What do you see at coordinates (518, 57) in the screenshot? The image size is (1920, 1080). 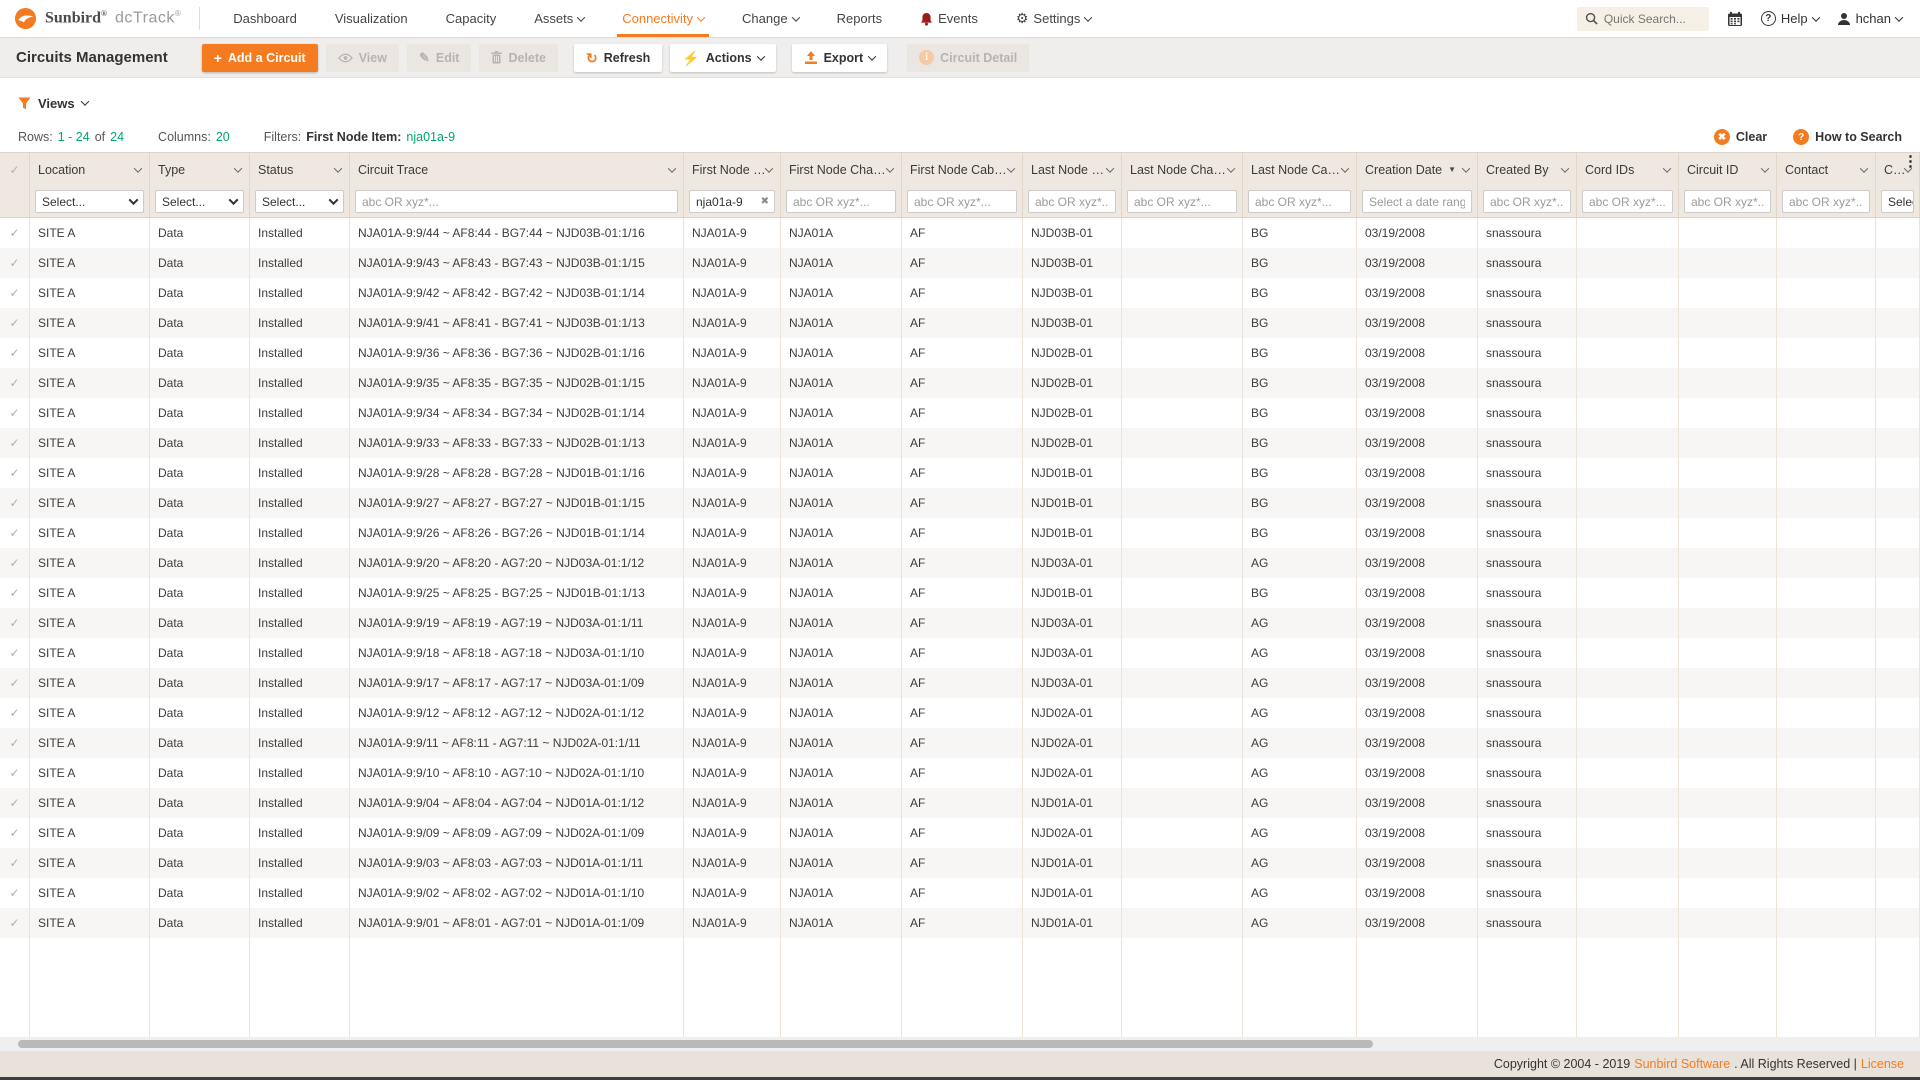 I see `delete-button: Delete` at bounding box center [518, 57].